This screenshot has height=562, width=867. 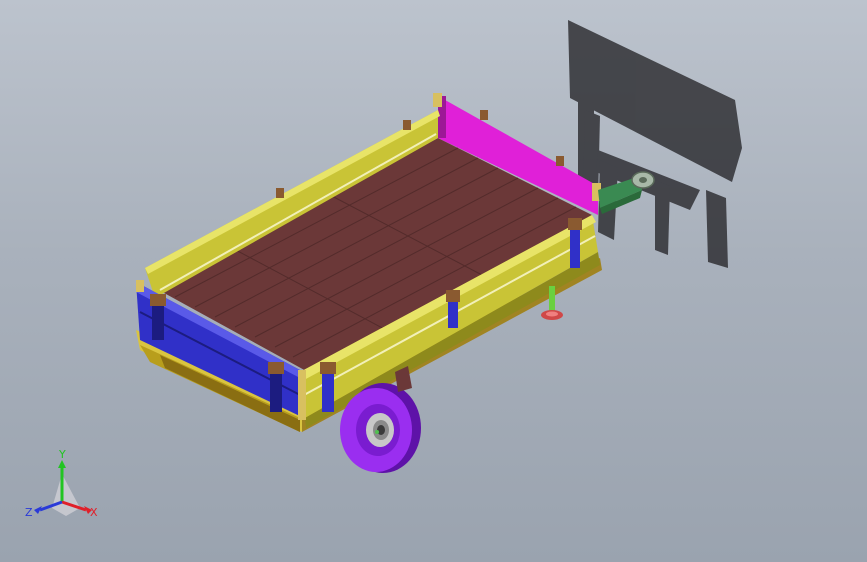 What do you see at coordinates (94, 512) in the screenshot?
I see `x-axis-label: X` at bounding box center [94, 512].